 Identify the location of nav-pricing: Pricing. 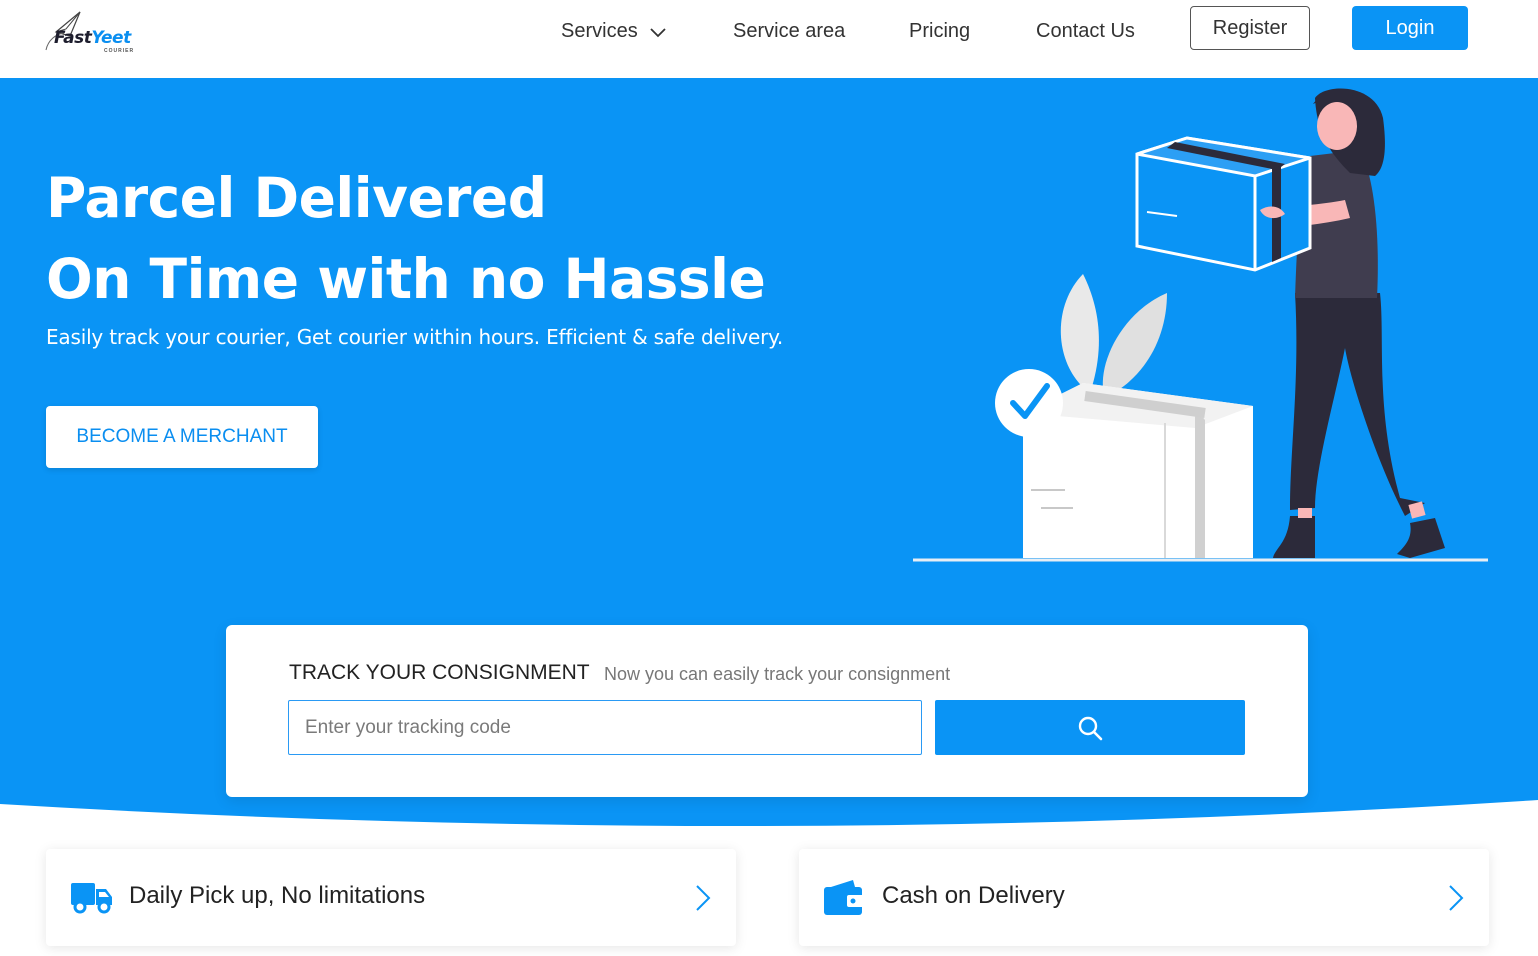
(939, 31).